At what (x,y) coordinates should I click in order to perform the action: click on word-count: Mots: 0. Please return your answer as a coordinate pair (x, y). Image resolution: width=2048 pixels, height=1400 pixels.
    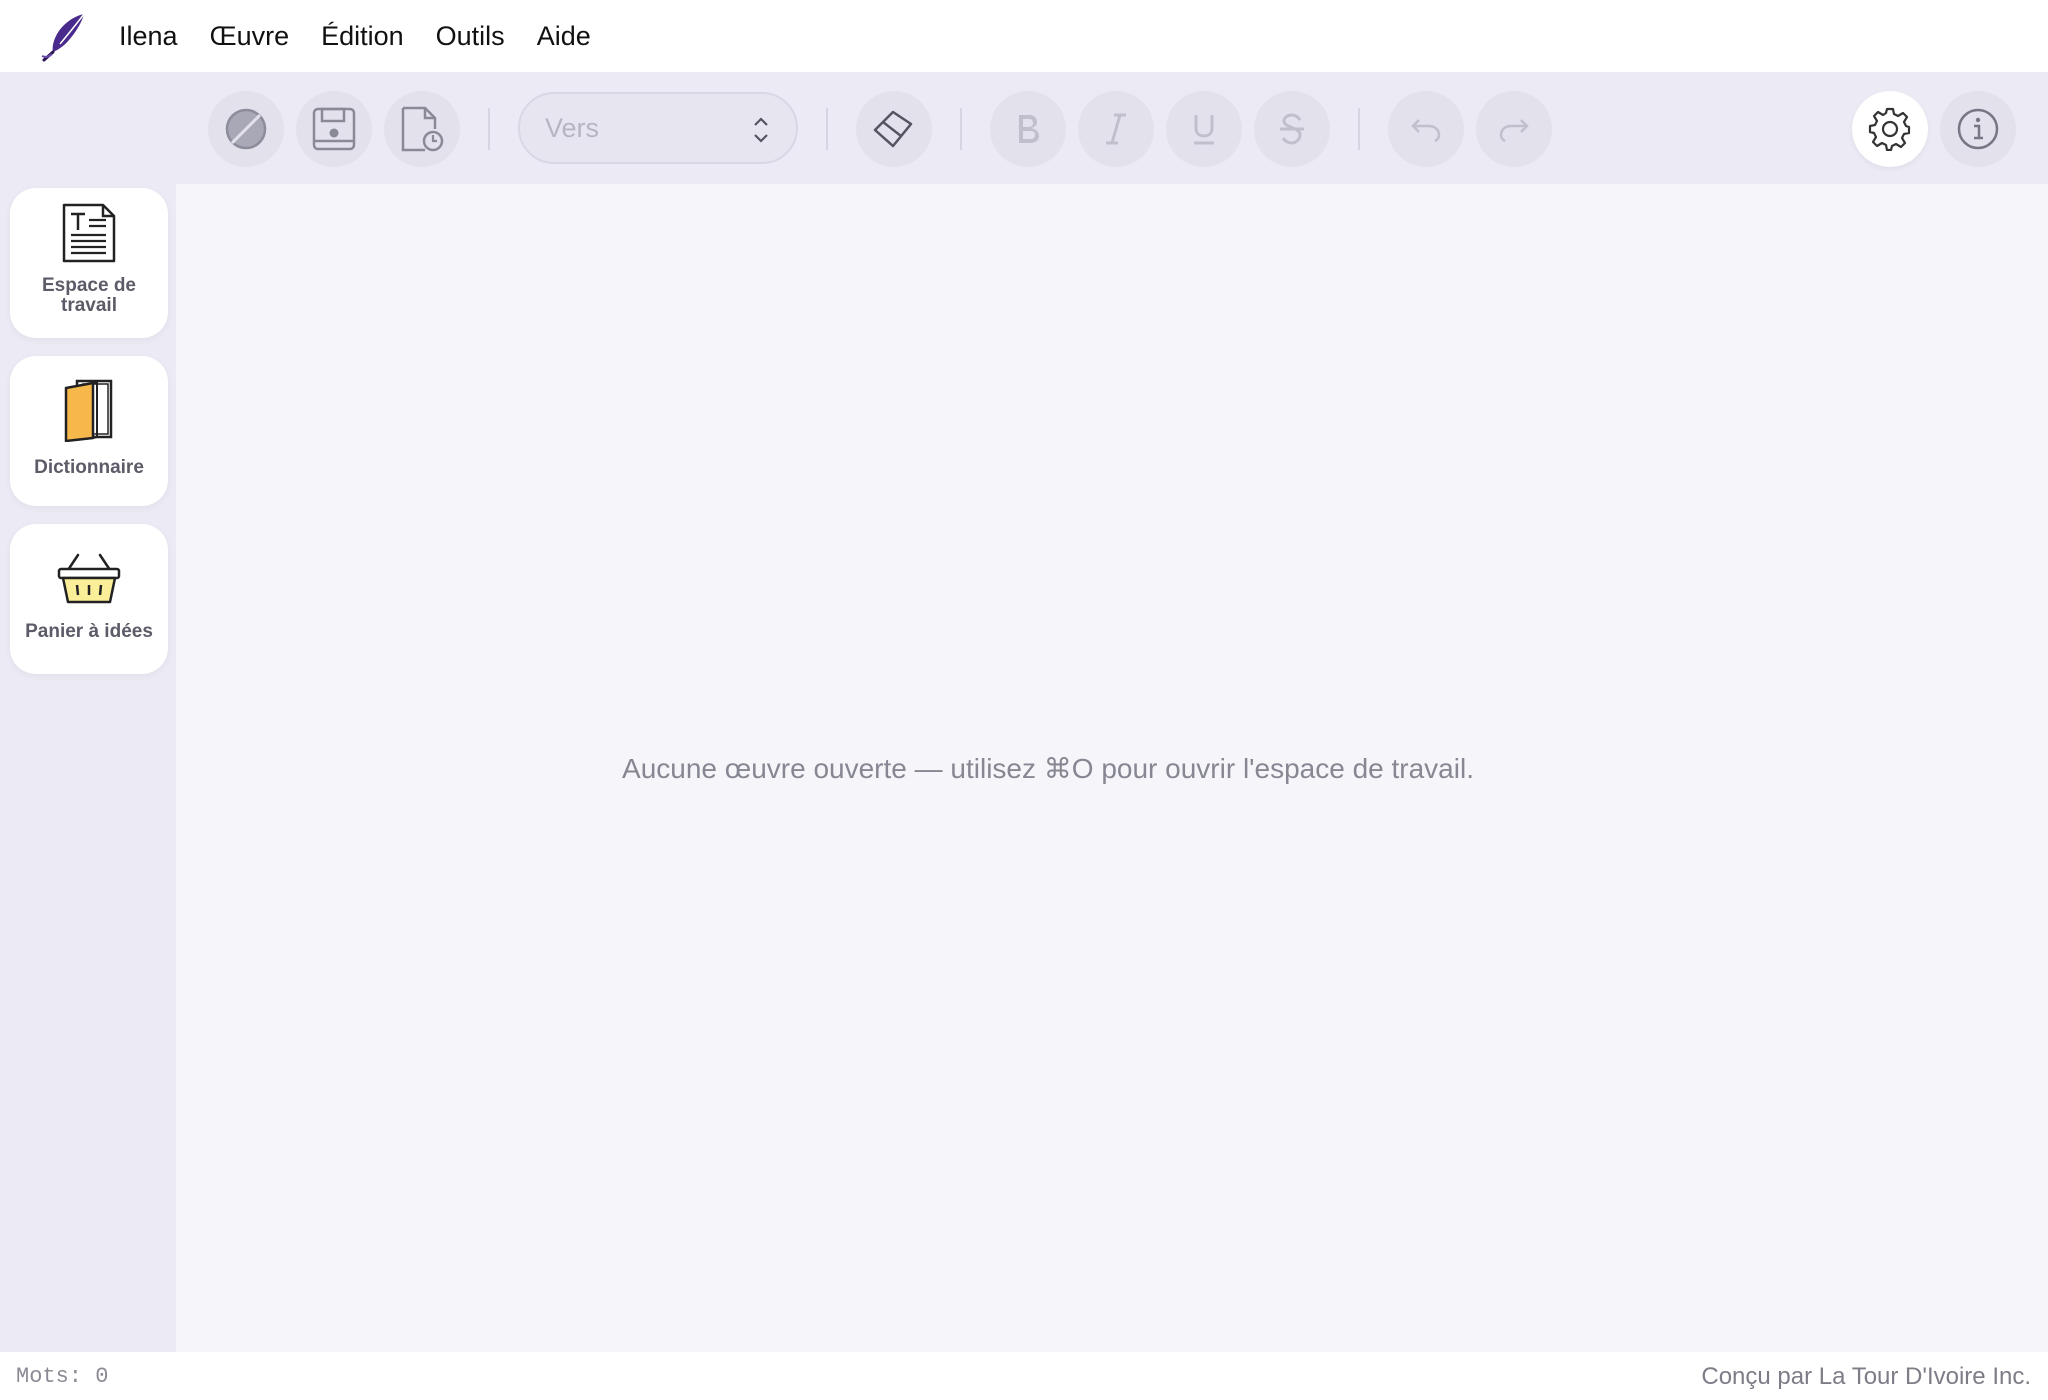
    Looking at the image, I should click on (62, 1376).